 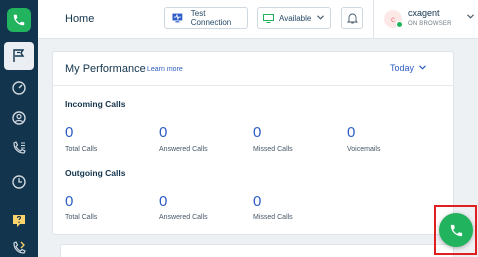 I want to click on outgoing-total-label: Total Calls, so click(x=81, y=217).